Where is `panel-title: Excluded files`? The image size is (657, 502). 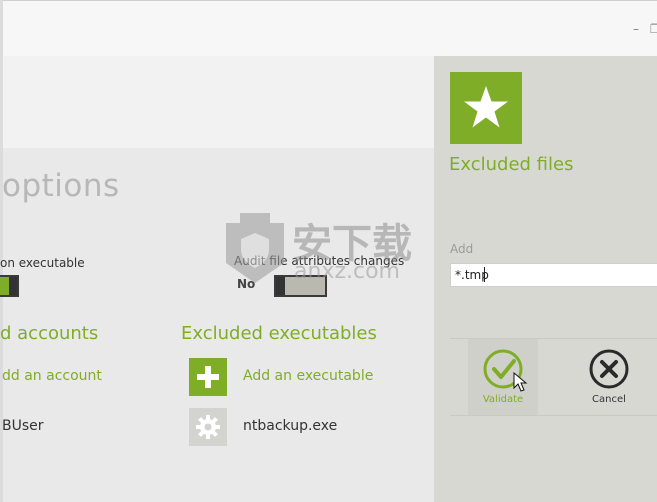 panel-title: Excluded files is located at coordinates (511, 164).